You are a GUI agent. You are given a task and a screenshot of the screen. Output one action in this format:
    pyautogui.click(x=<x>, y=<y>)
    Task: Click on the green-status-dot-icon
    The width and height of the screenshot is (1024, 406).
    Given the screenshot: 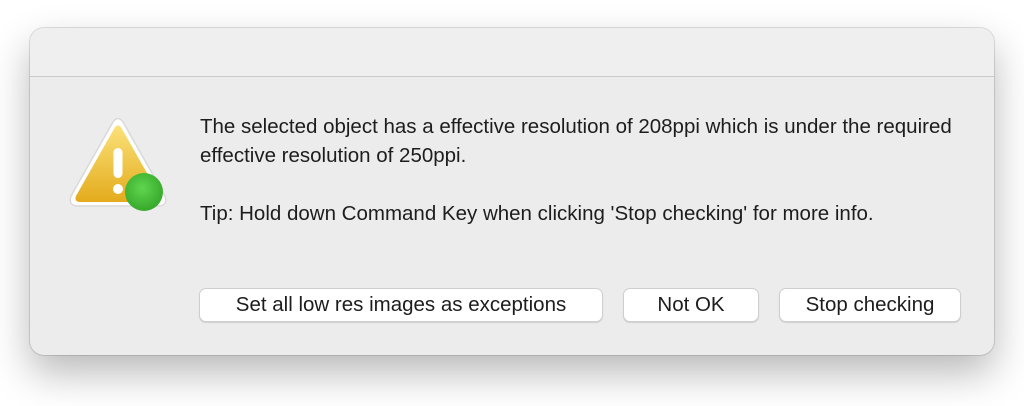 What is the action you would take?
    pyautogui.click(x=144, y=192)
    